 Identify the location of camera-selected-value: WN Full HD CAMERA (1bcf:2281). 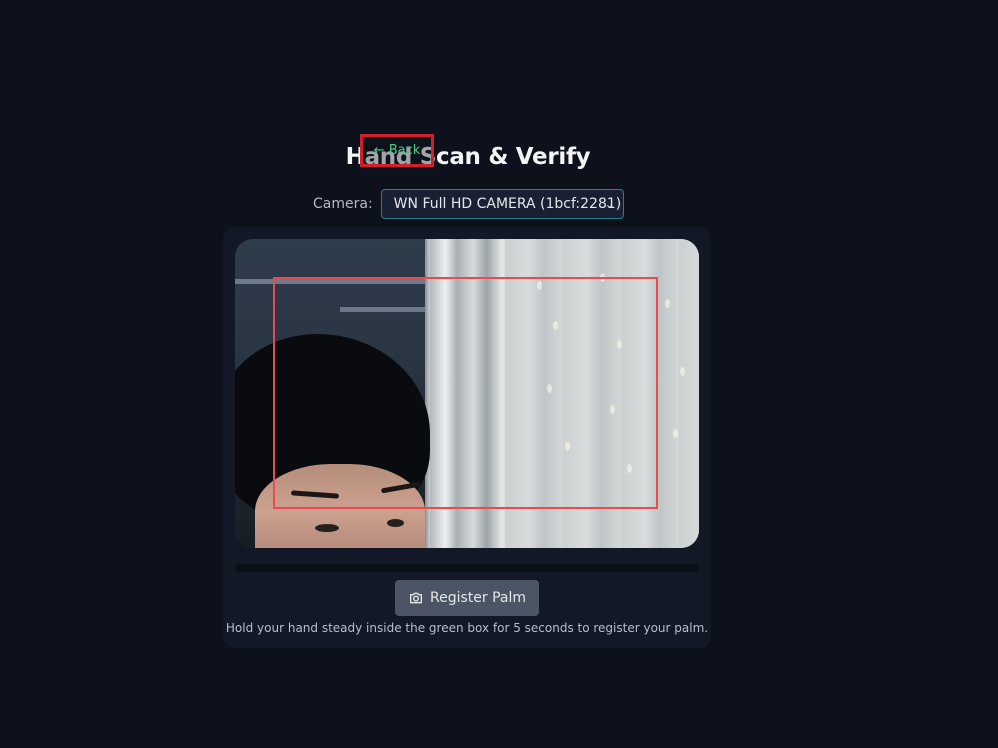
(507, 204).